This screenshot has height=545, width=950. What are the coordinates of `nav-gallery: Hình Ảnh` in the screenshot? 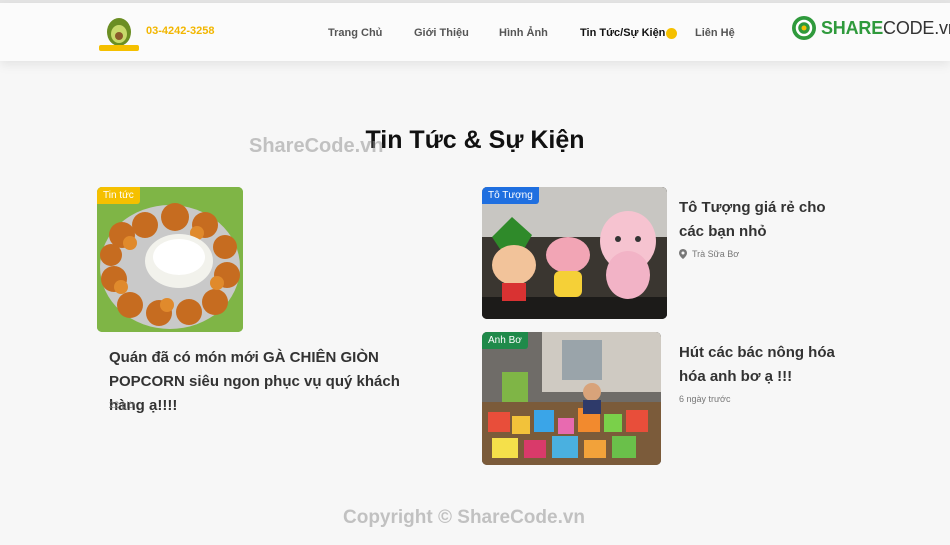 It's located at (523, 33).